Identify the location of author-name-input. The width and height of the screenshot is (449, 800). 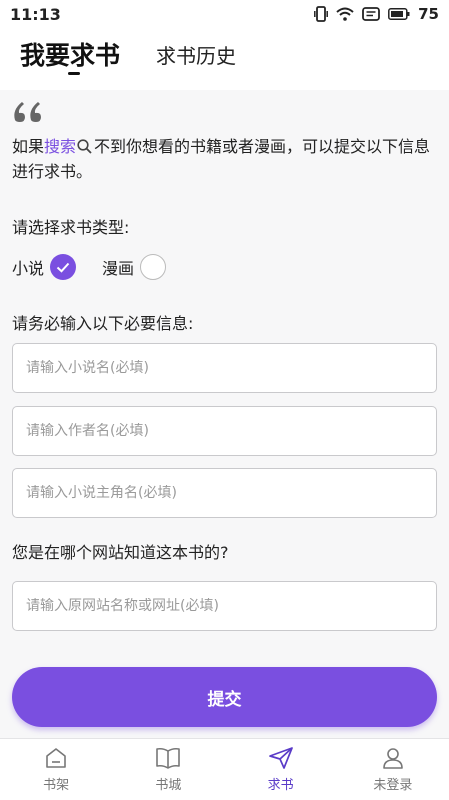
(224, 431).